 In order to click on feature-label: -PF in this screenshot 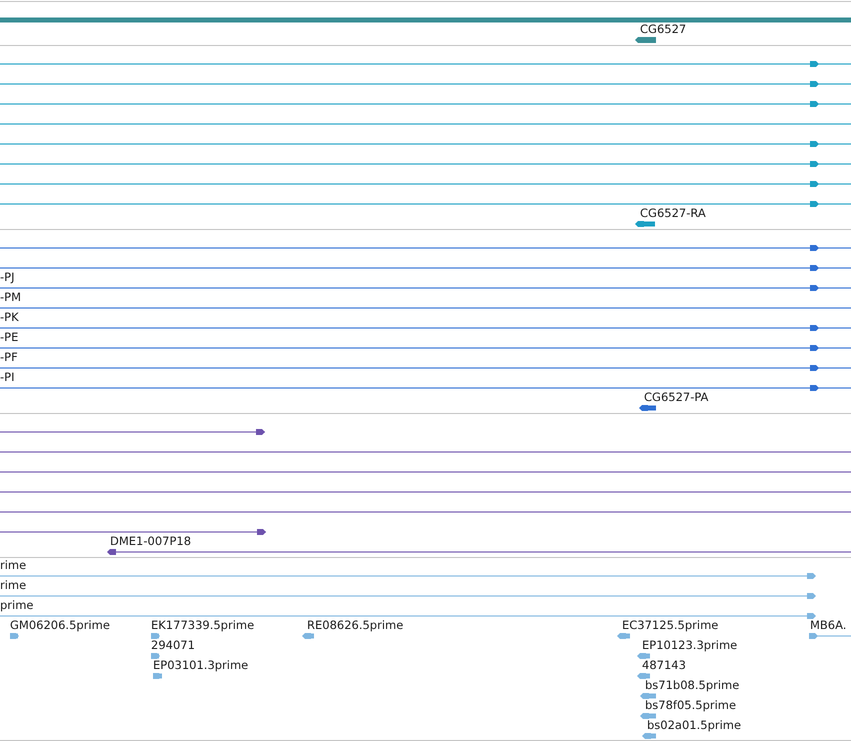, I will do `click(9, 357)`.